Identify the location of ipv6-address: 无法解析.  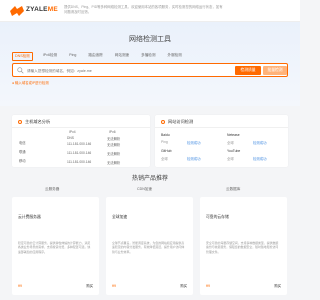
(114, 163).